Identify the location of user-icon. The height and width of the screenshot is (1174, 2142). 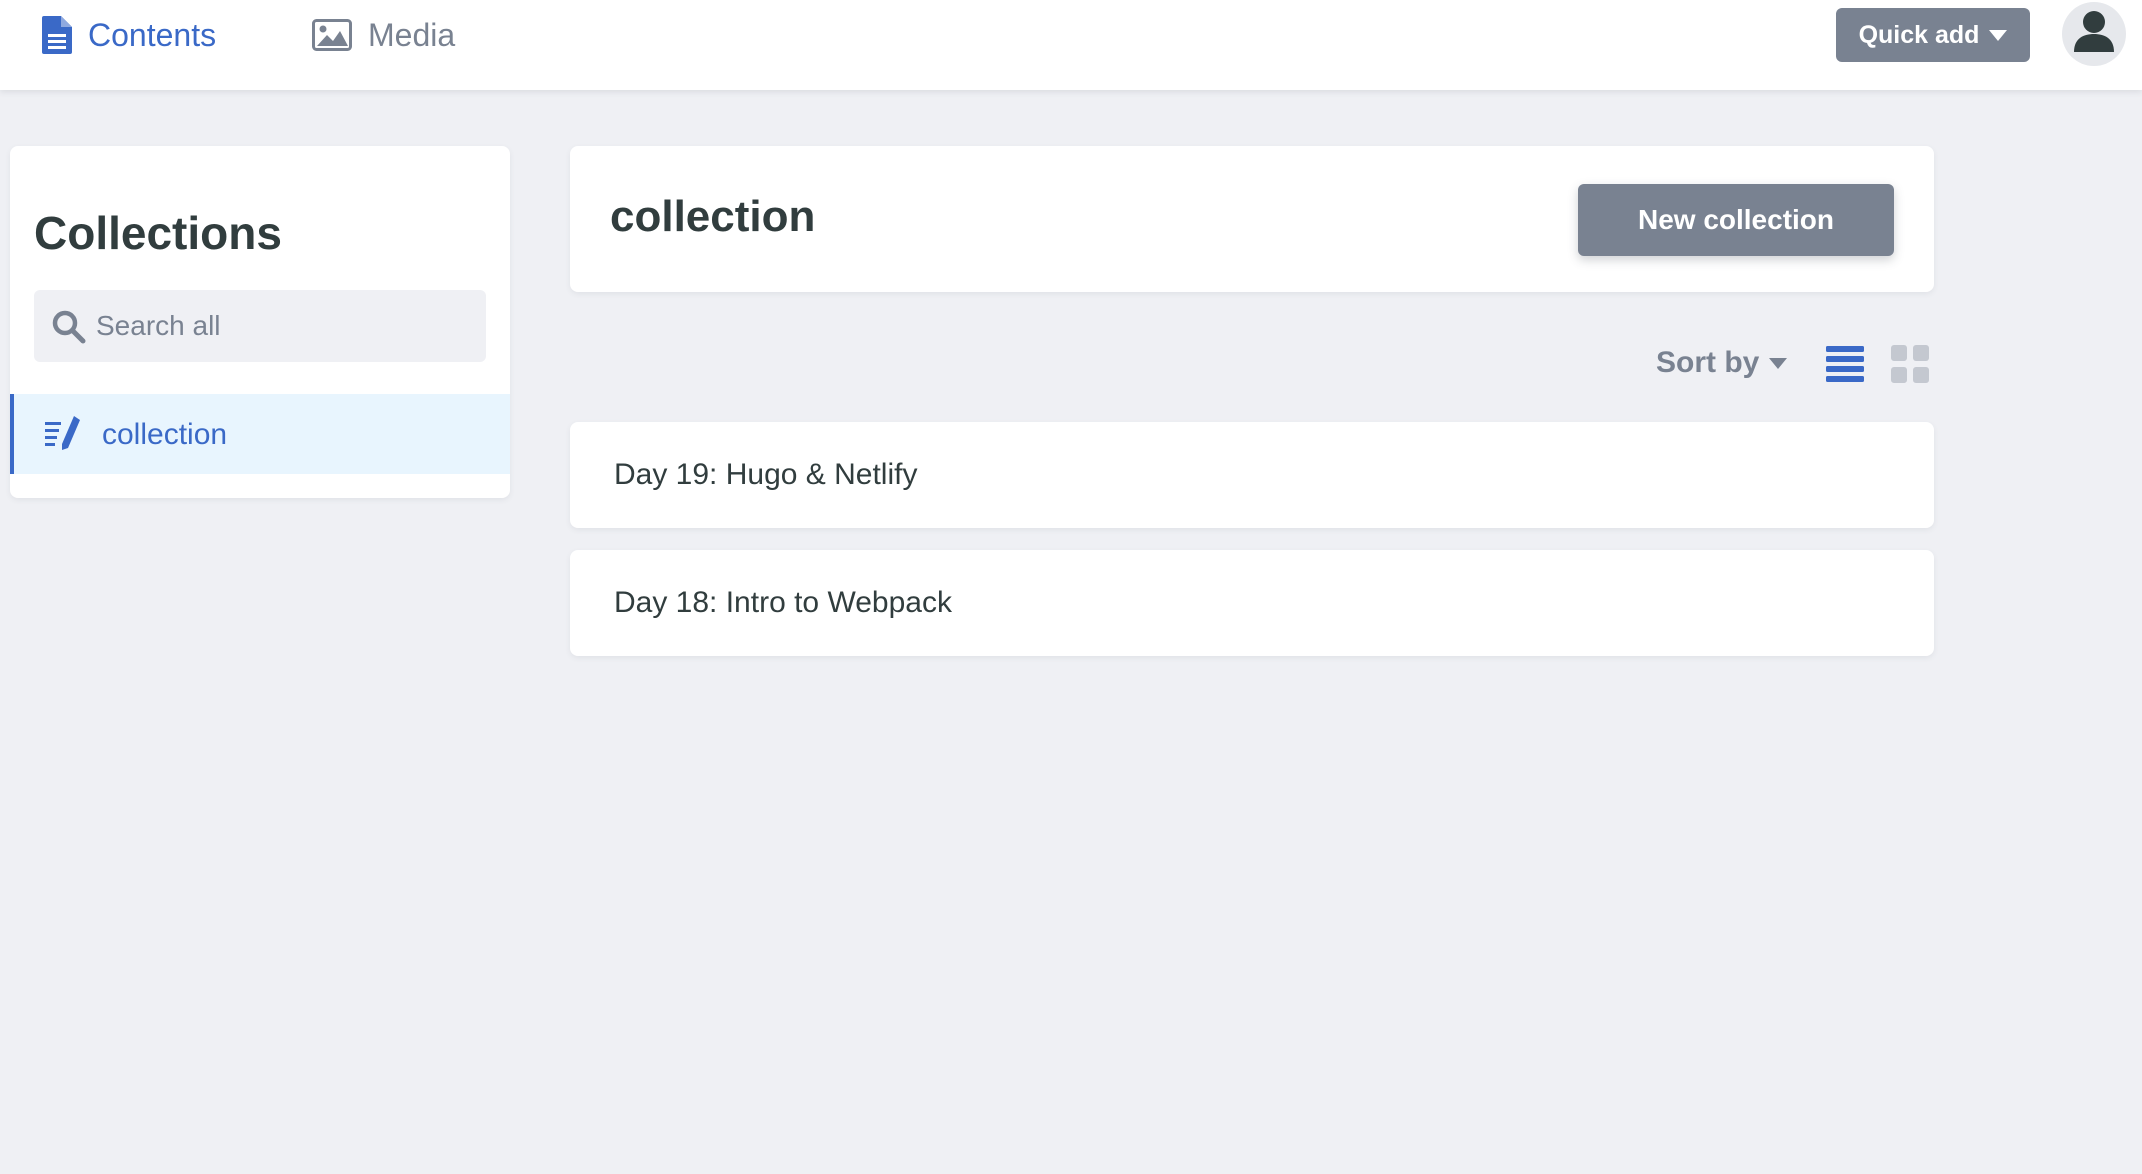
(2094, 34).